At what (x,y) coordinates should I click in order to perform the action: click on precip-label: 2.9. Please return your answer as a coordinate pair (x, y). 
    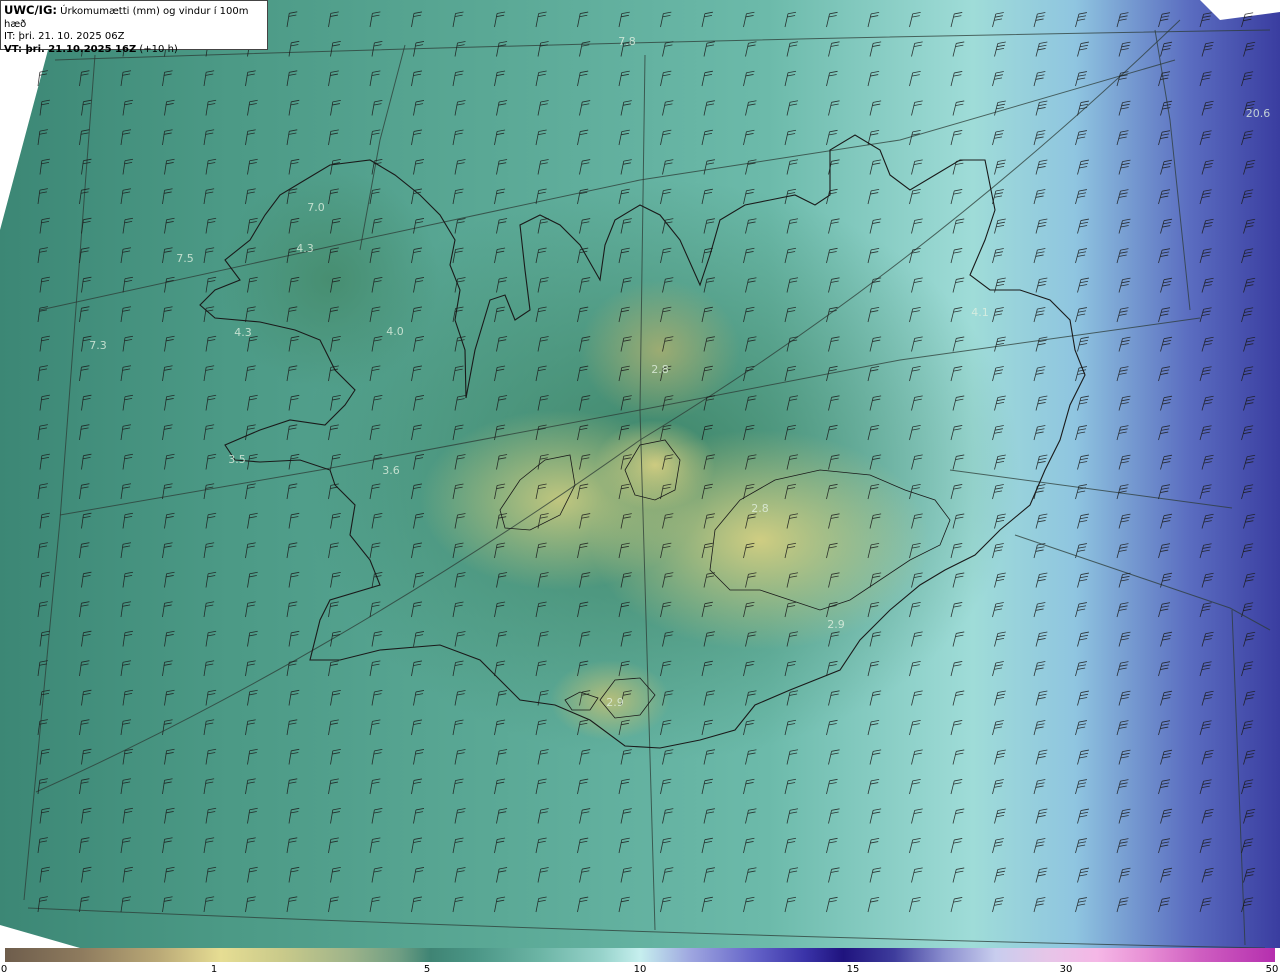
    Looking at the image, I should click on (836, 624).